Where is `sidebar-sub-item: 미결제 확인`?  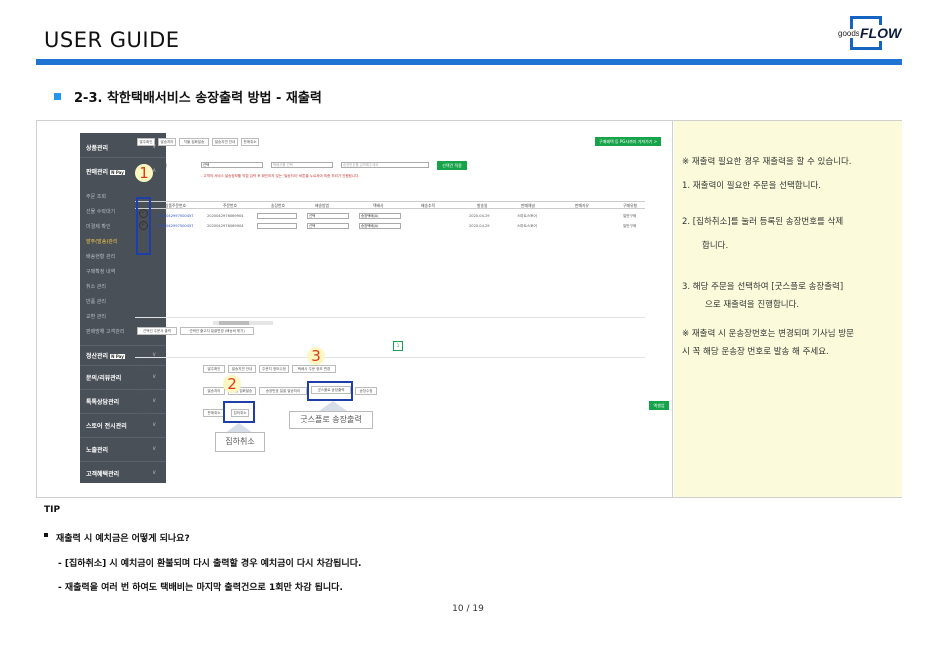 sidebar-sub-item: 미결제 확인 is located at coordinates (98, 226).